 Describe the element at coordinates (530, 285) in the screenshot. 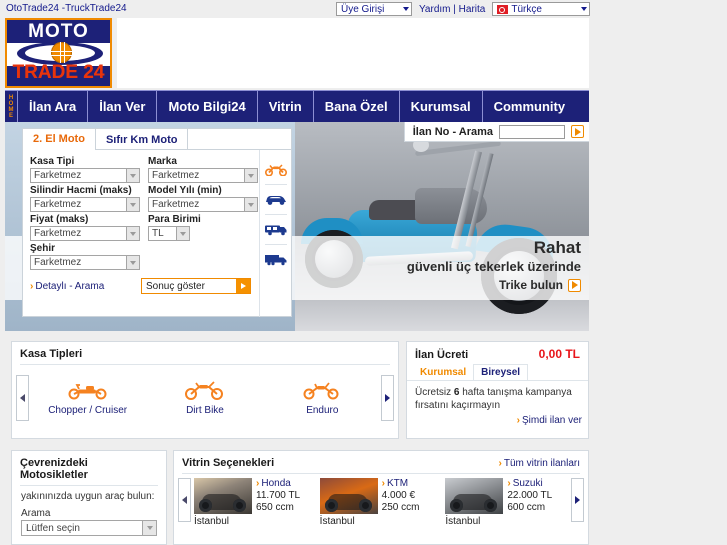

I see `hero-cta-label: Trike bulun` at that location.